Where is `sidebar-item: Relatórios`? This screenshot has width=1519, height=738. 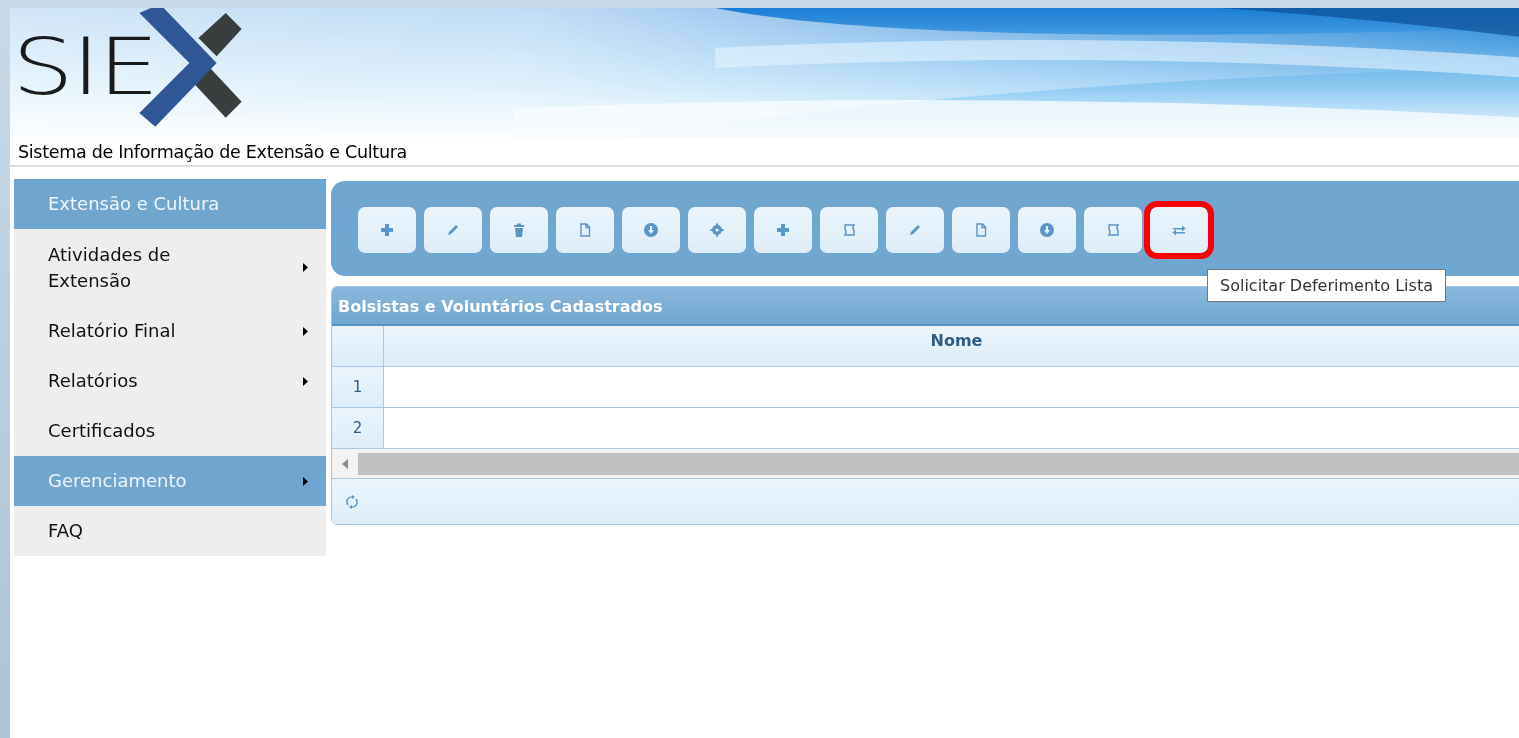 sidebar-item: Relatórios is located at coordinates (170, 381).